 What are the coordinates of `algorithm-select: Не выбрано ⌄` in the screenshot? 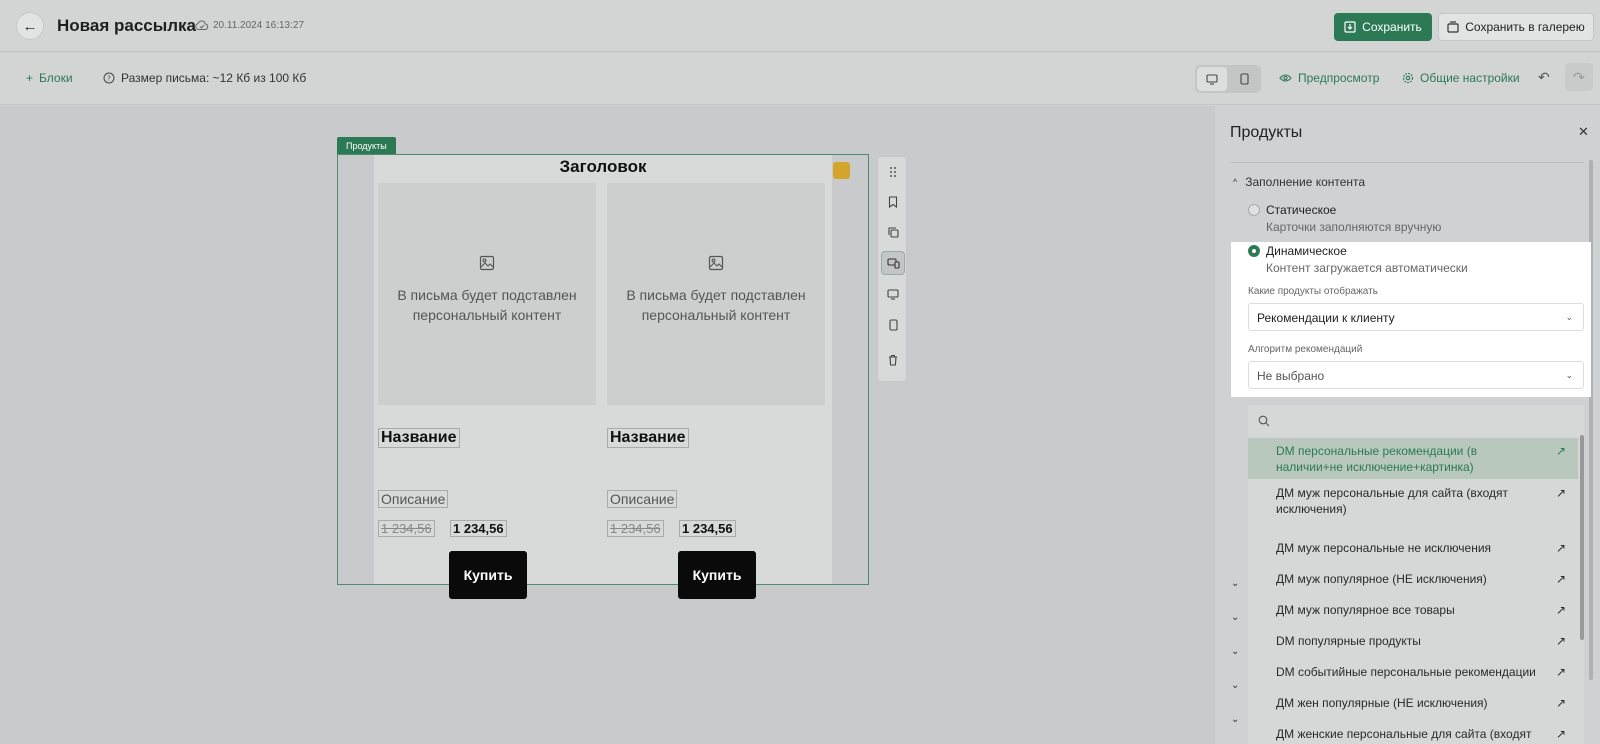 It's located at (1416, 375).